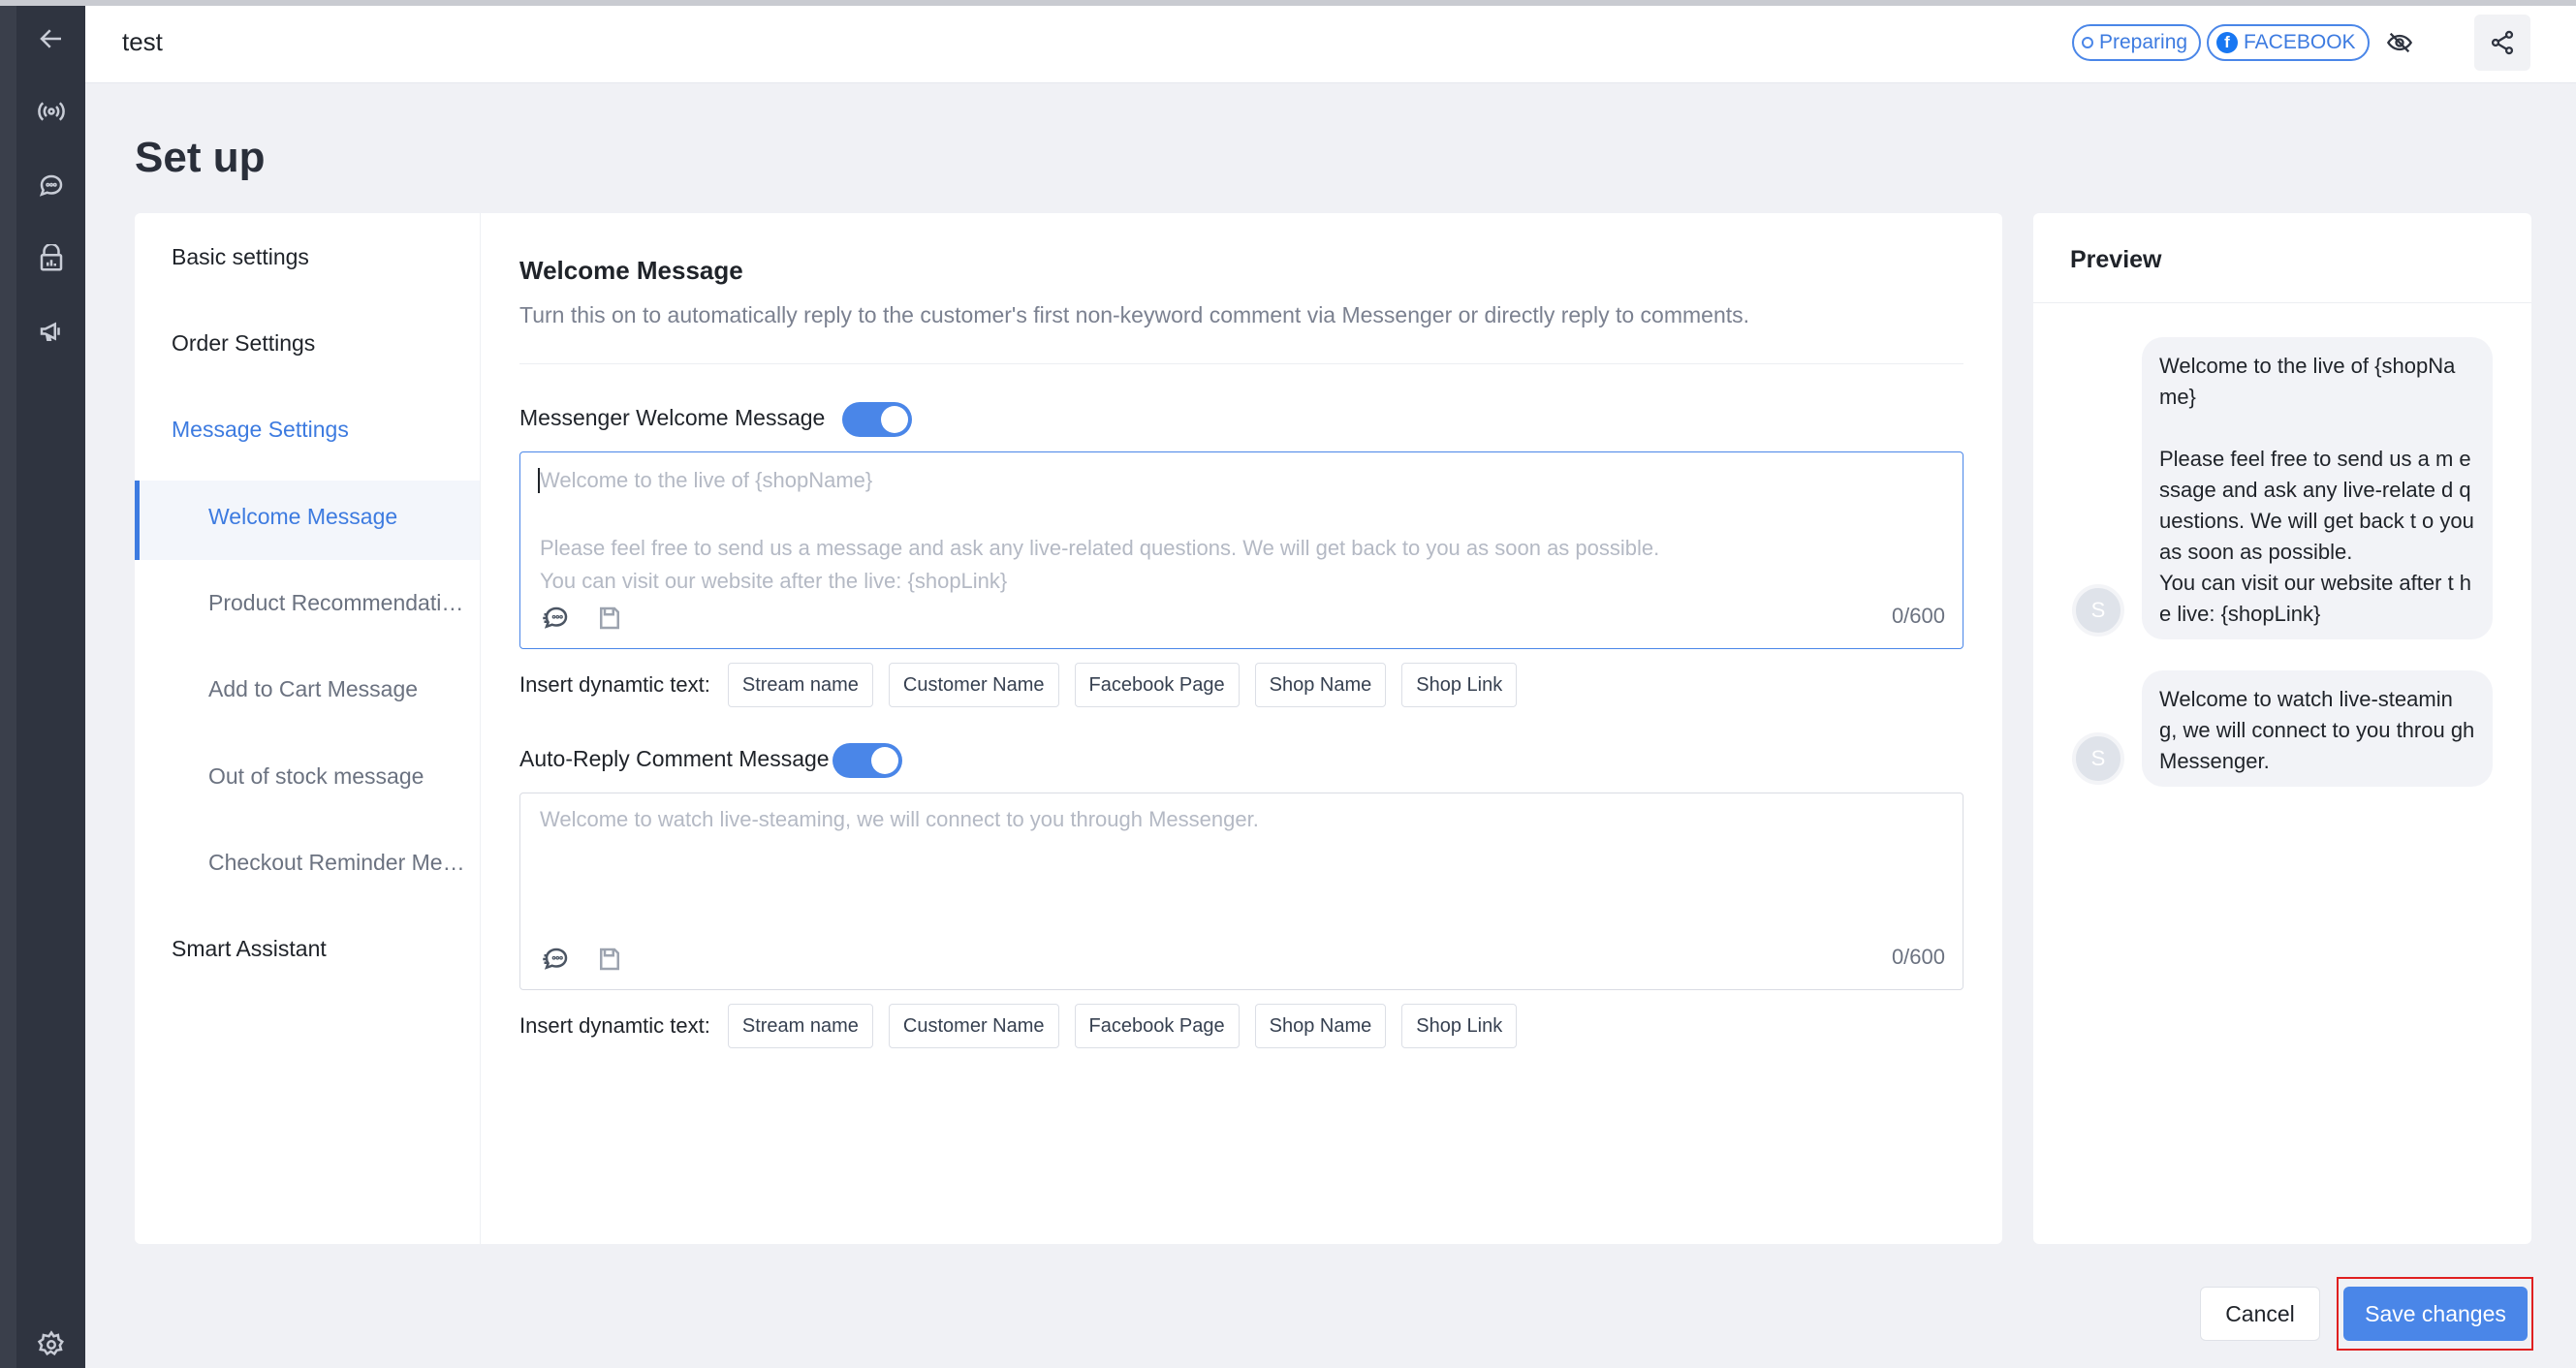 Image resolution: width=2576 pixels, height=1368 pixels. I want to click on nav-checkout-reminder: Checkout Reminder Message, so click(339, 863).